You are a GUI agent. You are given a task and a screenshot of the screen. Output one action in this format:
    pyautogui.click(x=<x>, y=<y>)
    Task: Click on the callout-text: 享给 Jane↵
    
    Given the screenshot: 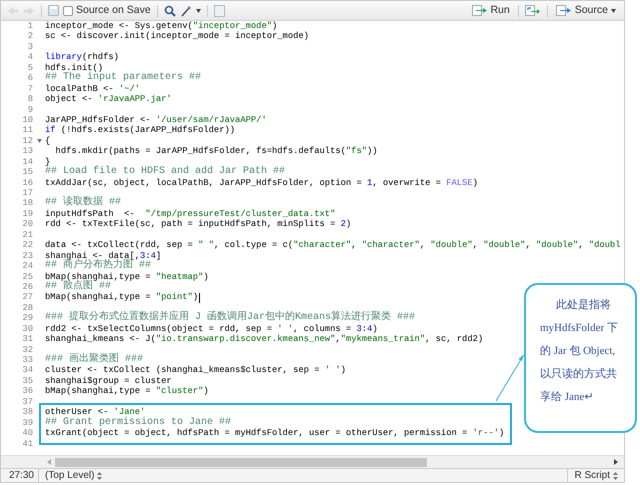 What is the action you would take?
    pyautogui.click(x=567, y=397)
    